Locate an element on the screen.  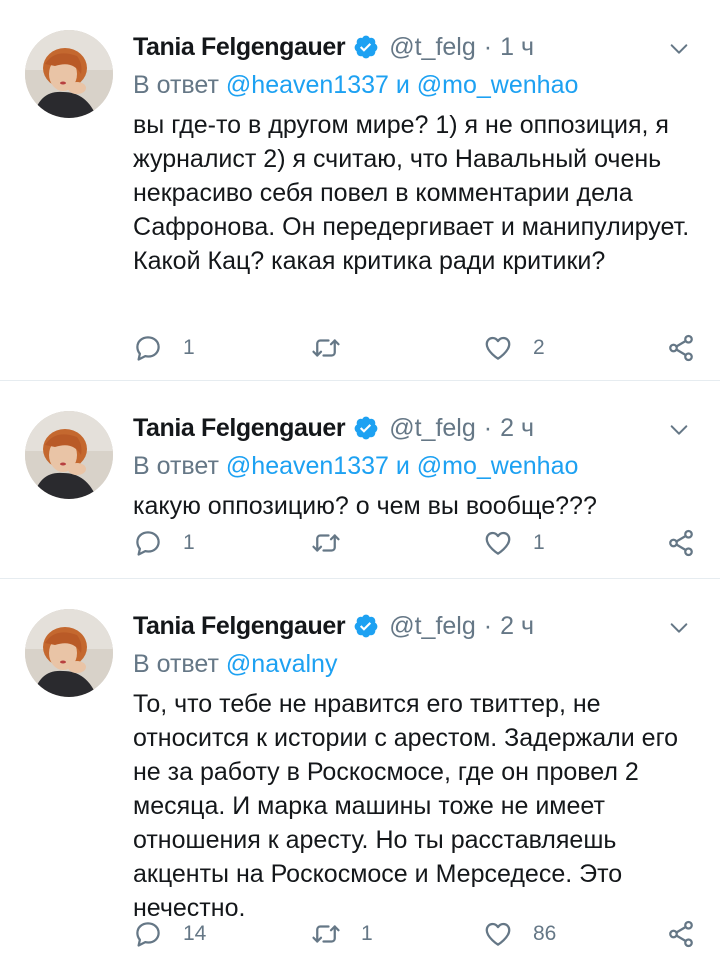
retweet-button: 1 is located at coordinates (342, 934).